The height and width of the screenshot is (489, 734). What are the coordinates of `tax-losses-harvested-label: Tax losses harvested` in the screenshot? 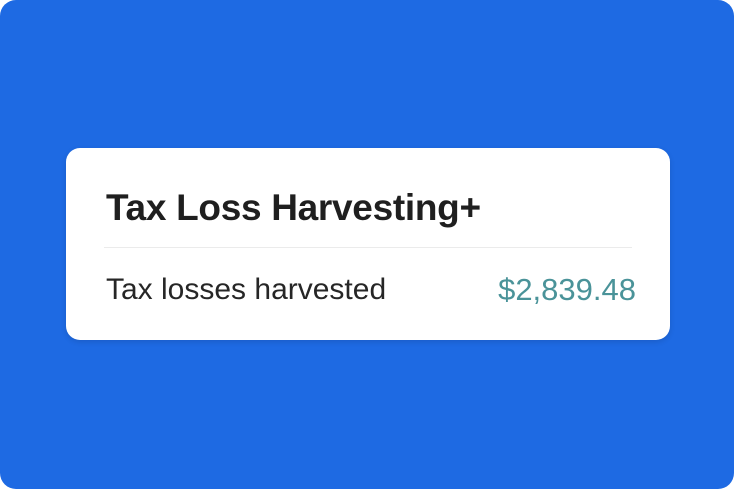 It's located at (246, 289).